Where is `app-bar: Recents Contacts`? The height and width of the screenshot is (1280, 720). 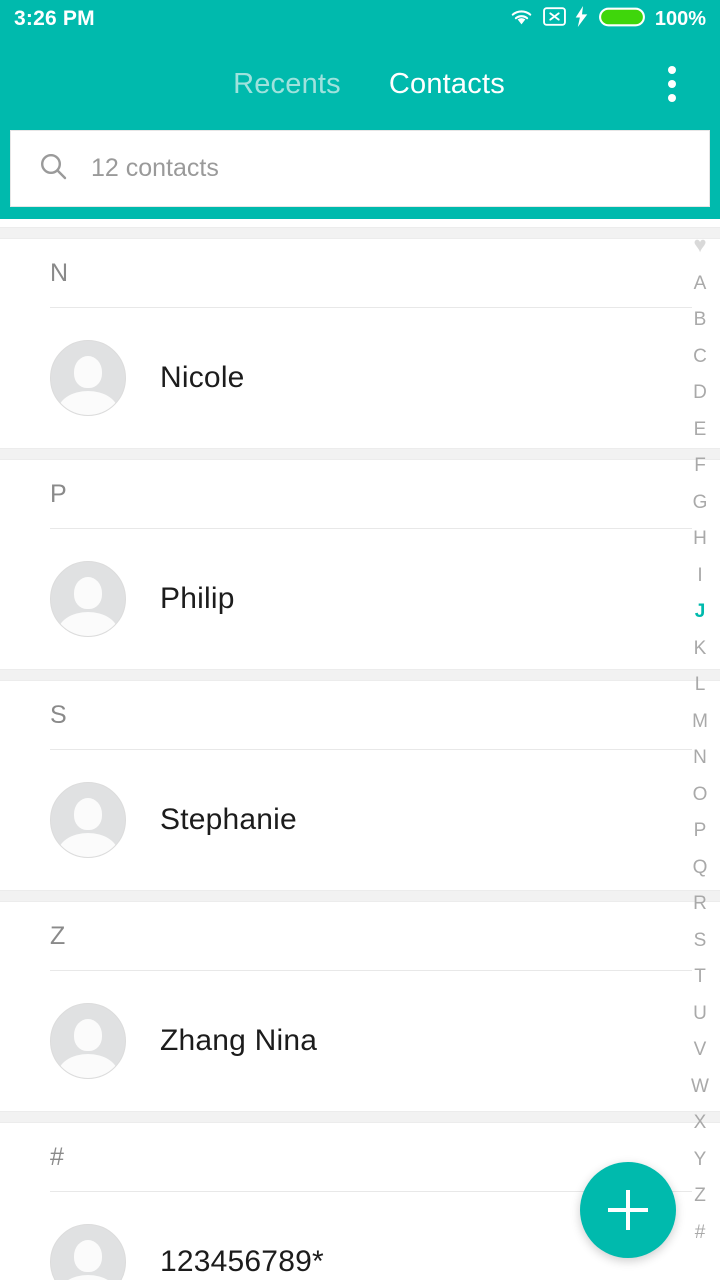 app-bar: Recents Contacts is located at coordinates (360, 84).